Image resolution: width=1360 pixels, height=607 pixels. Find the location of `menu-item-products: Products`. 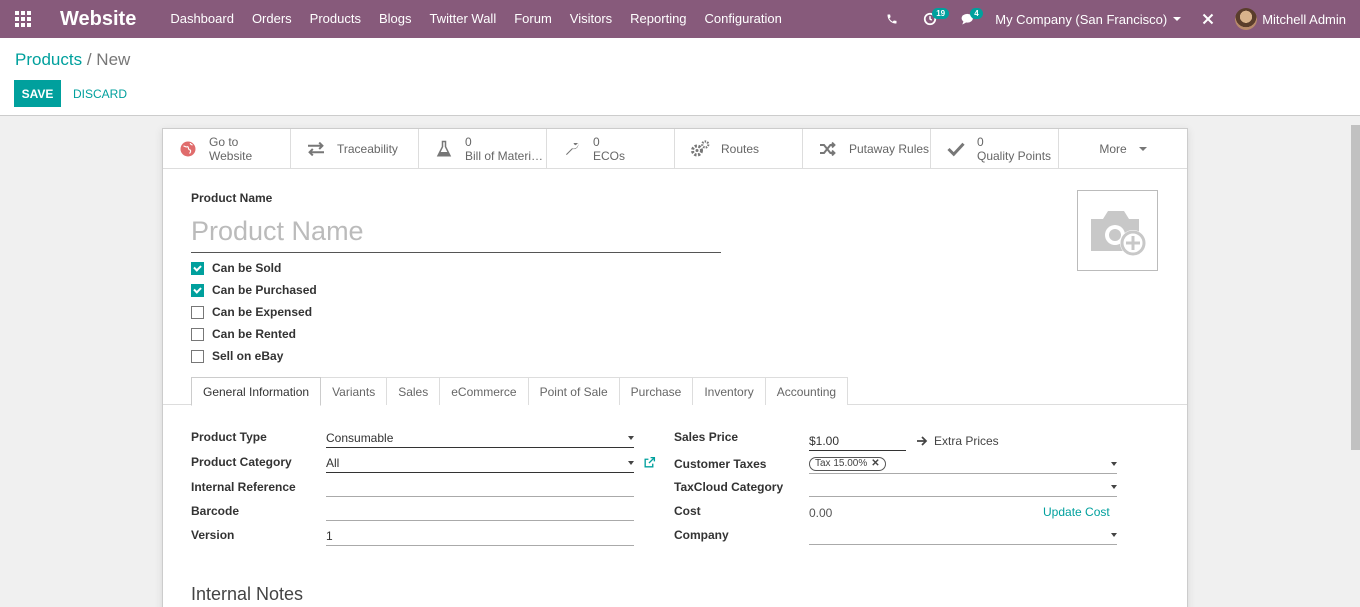

menu-item-products: Products is located at coordinates (335, 19).